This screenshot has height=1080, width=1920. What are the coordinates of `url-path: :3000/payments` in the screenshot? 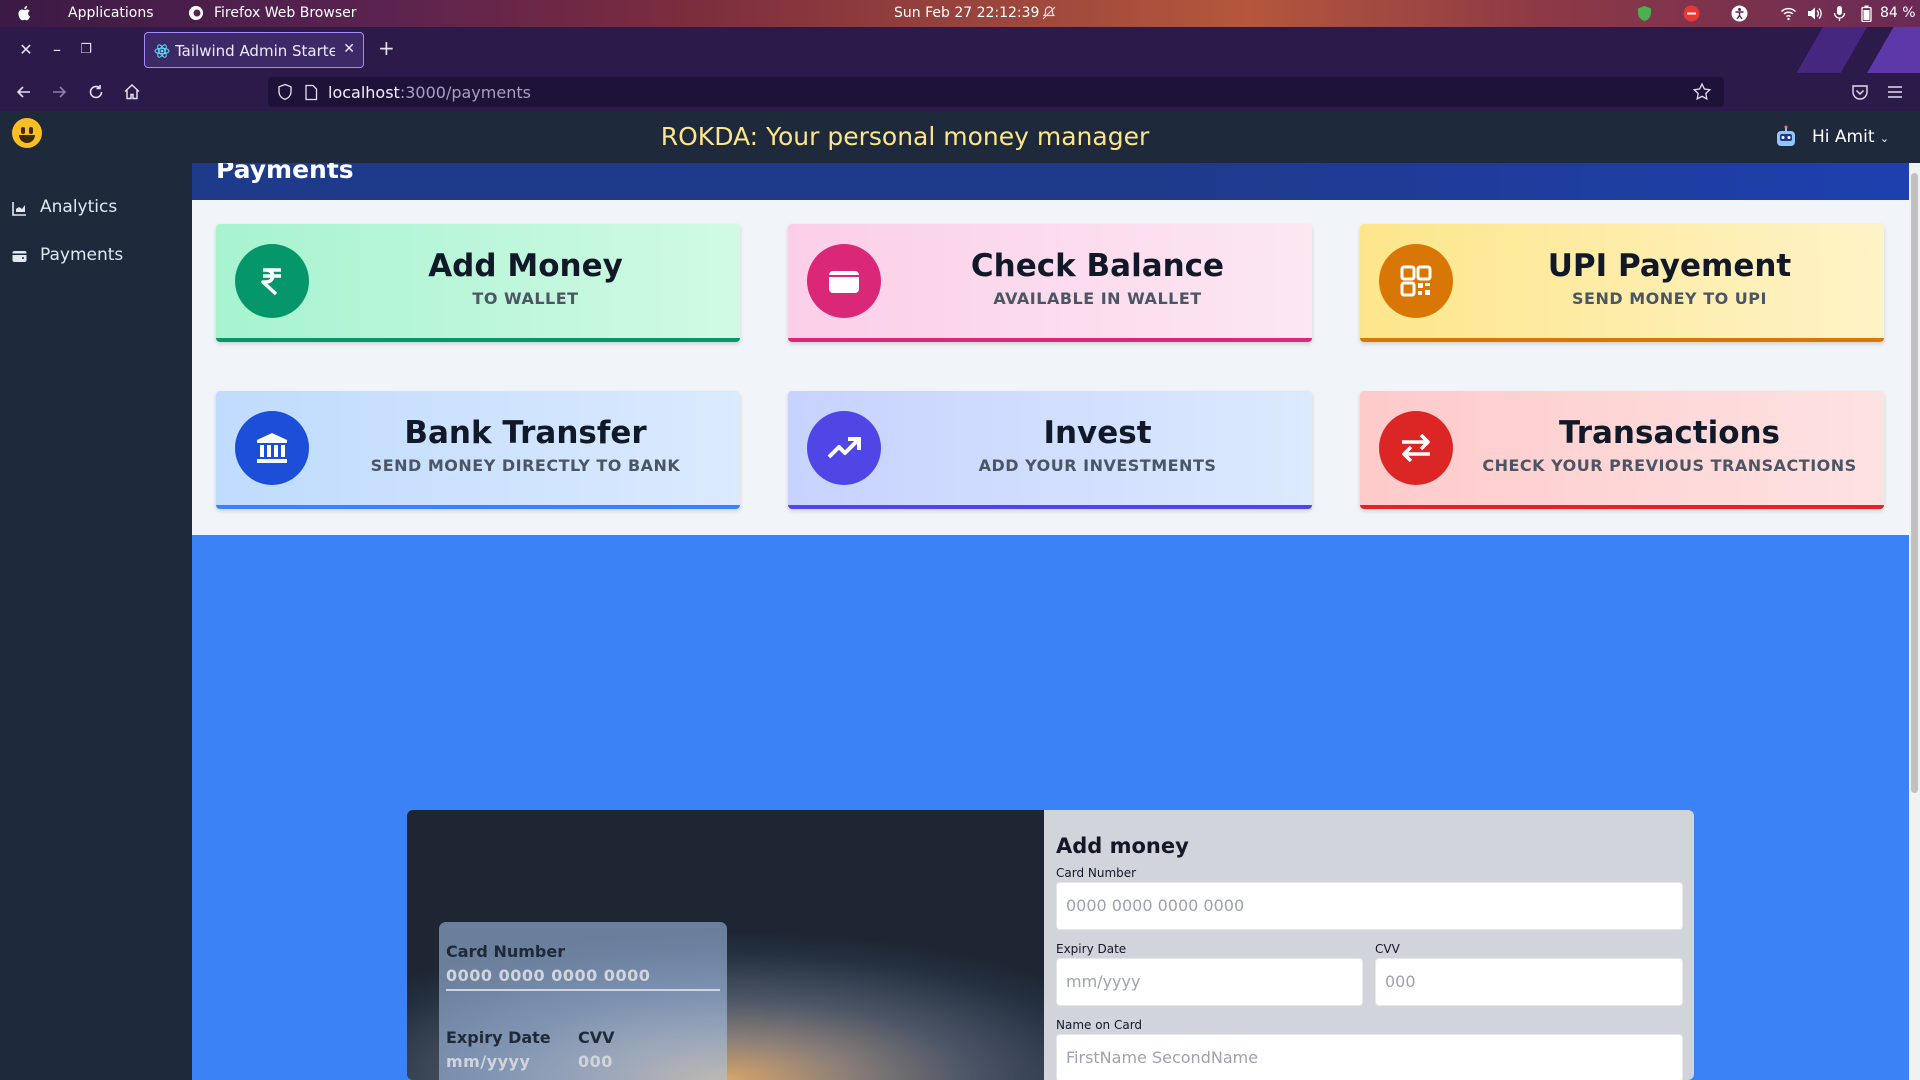 It's located at (465, 92).